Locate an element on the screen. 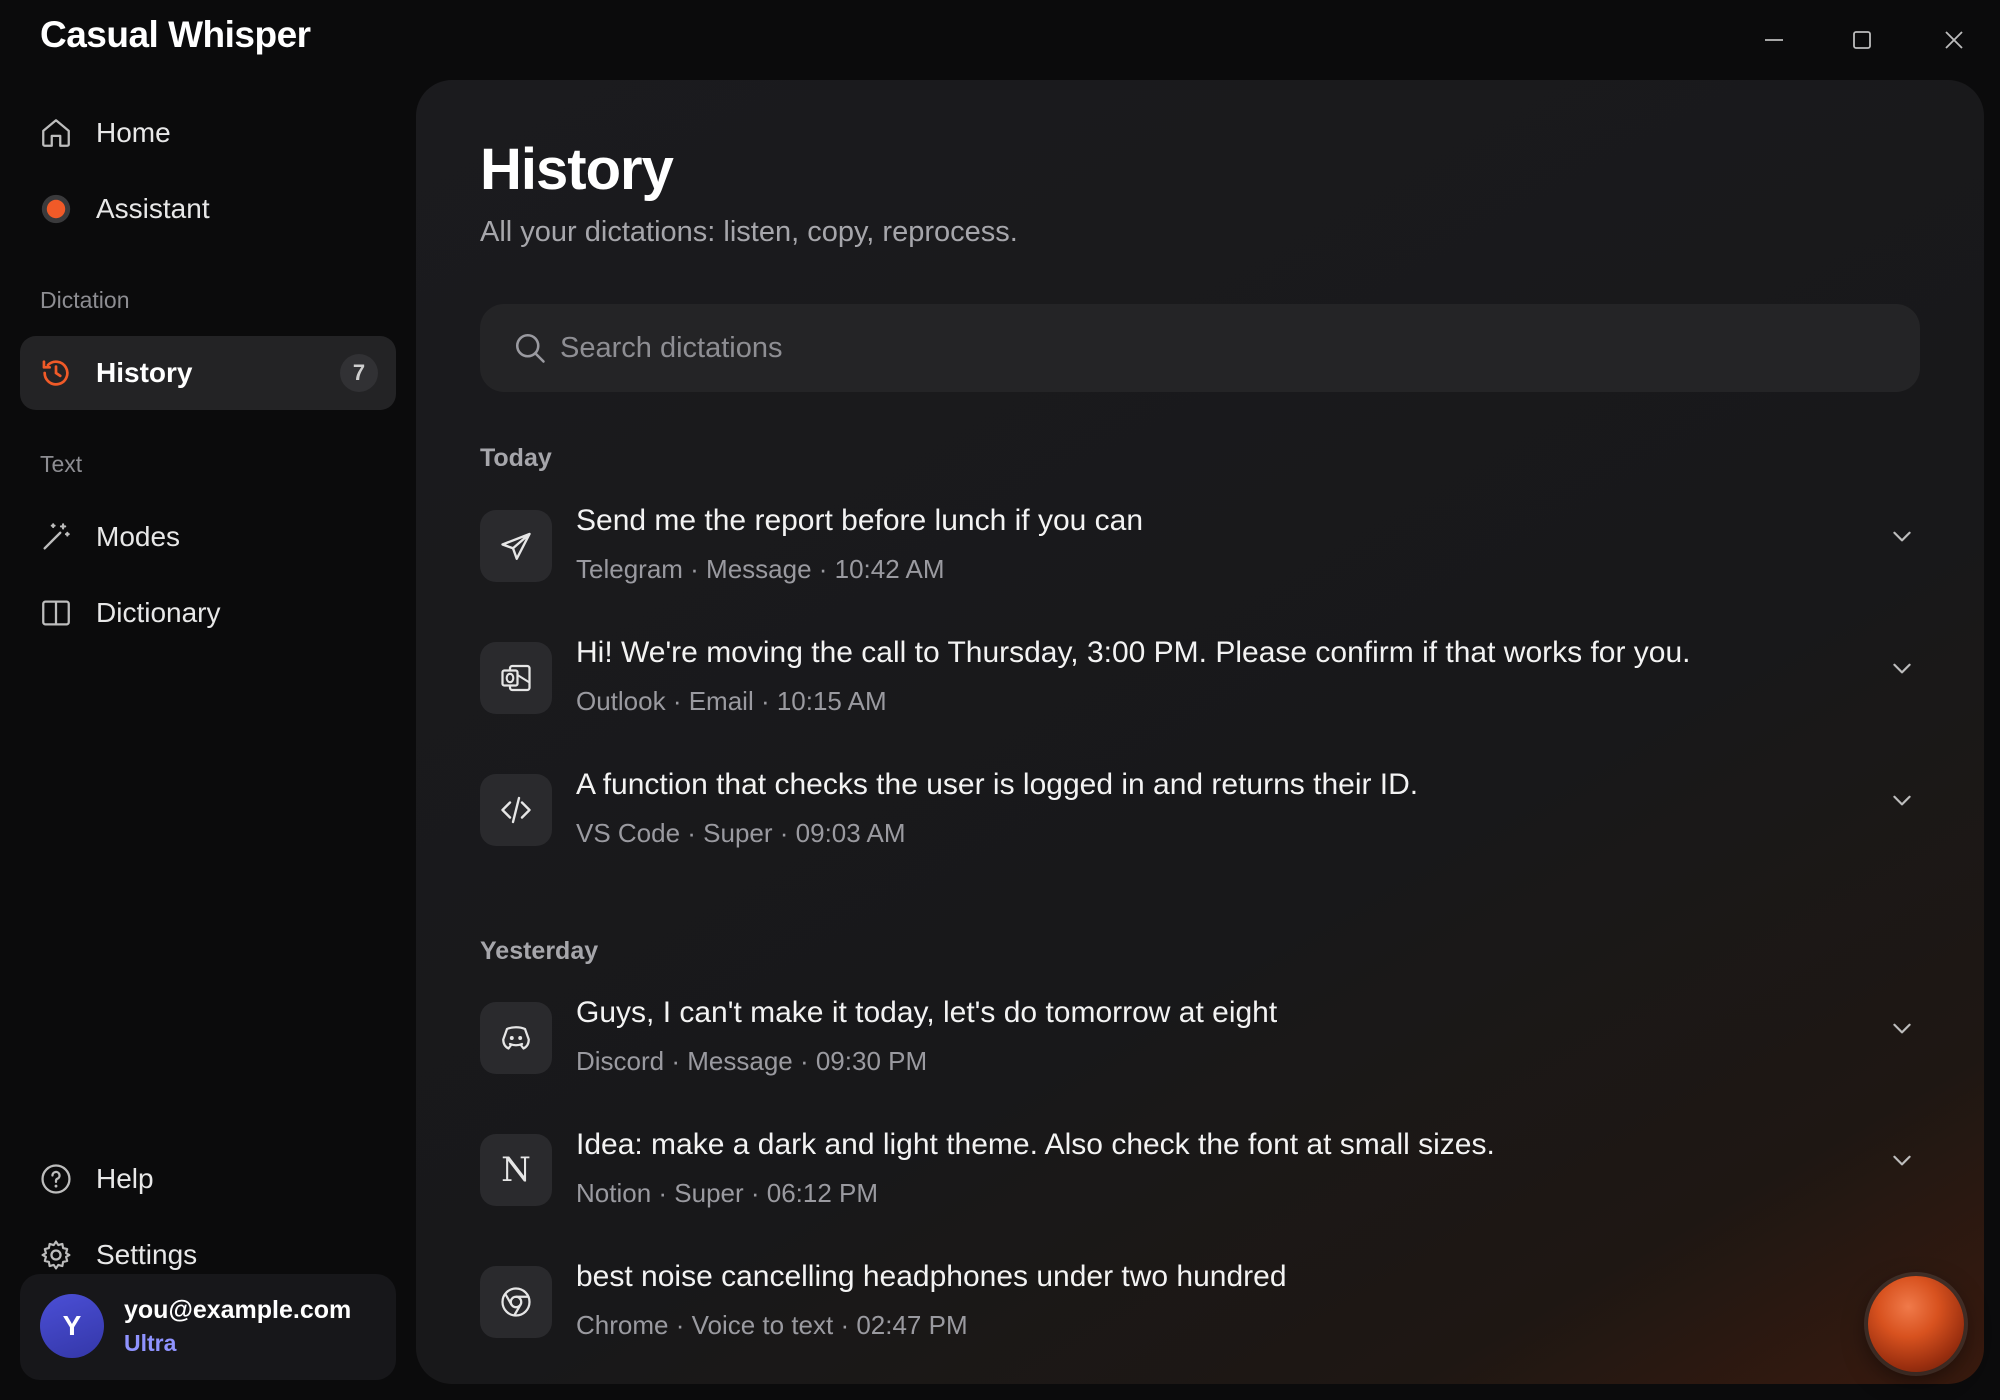  sidebar-item-help: Help is located at coordinates (208, 1179).